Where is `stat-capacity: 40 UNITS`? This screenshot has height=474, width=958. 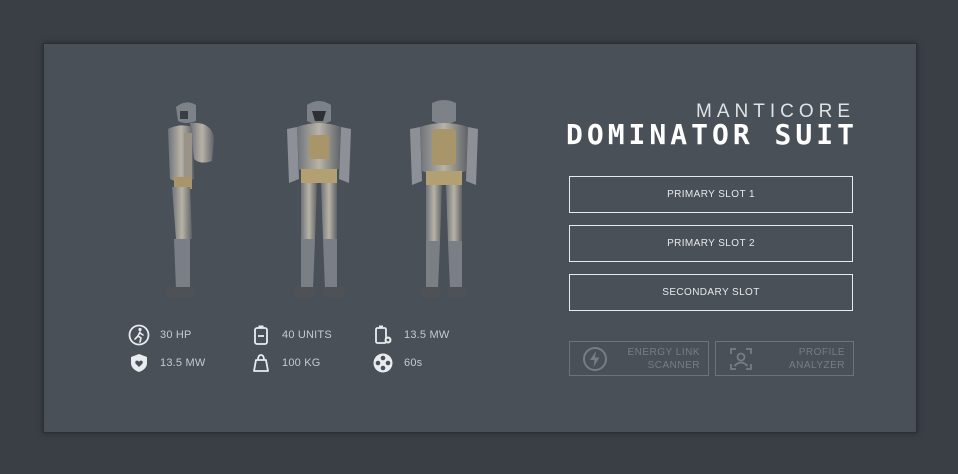 stat-capacity: 40 UNITS is located at coordinates (291, 335).